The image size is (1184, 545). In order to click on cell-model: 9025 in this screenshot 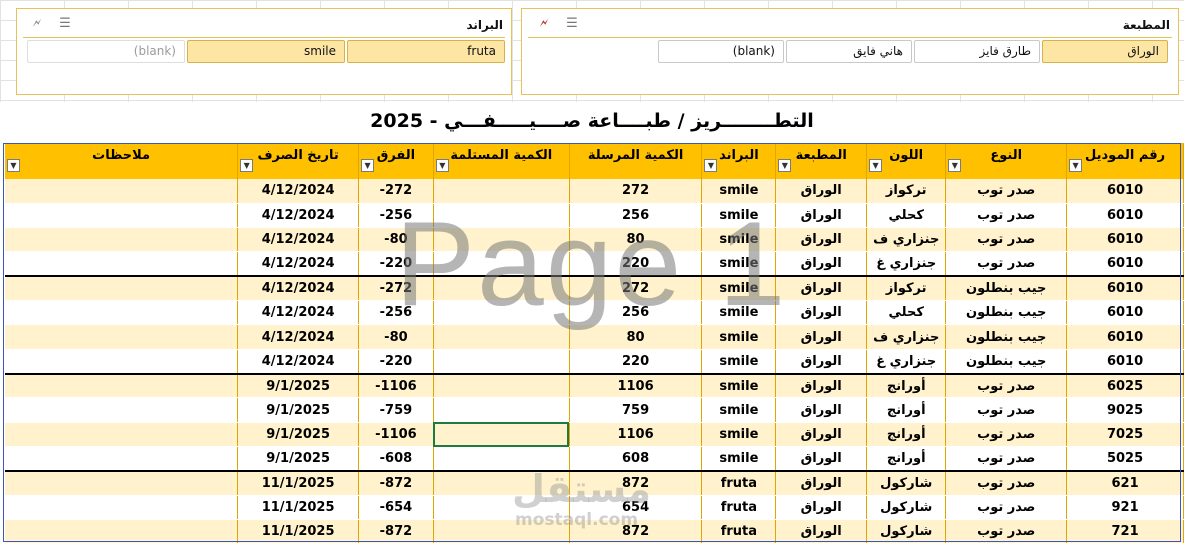, I will do `click(1125, 410)`.